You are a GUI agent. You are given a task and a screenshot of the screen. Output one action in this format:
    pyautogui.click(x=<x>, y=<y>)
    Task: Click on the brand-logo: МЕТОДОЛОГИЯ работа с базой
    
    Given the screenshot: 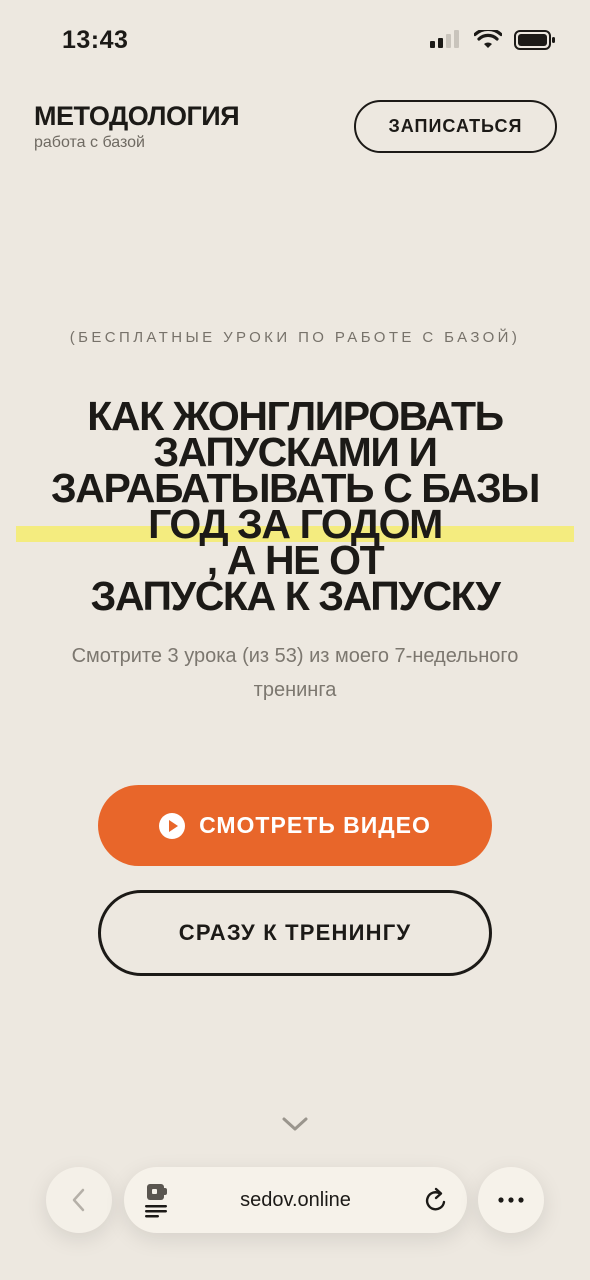 What is the action you would take?
    pyautogui.click(x=137, y=126)
    